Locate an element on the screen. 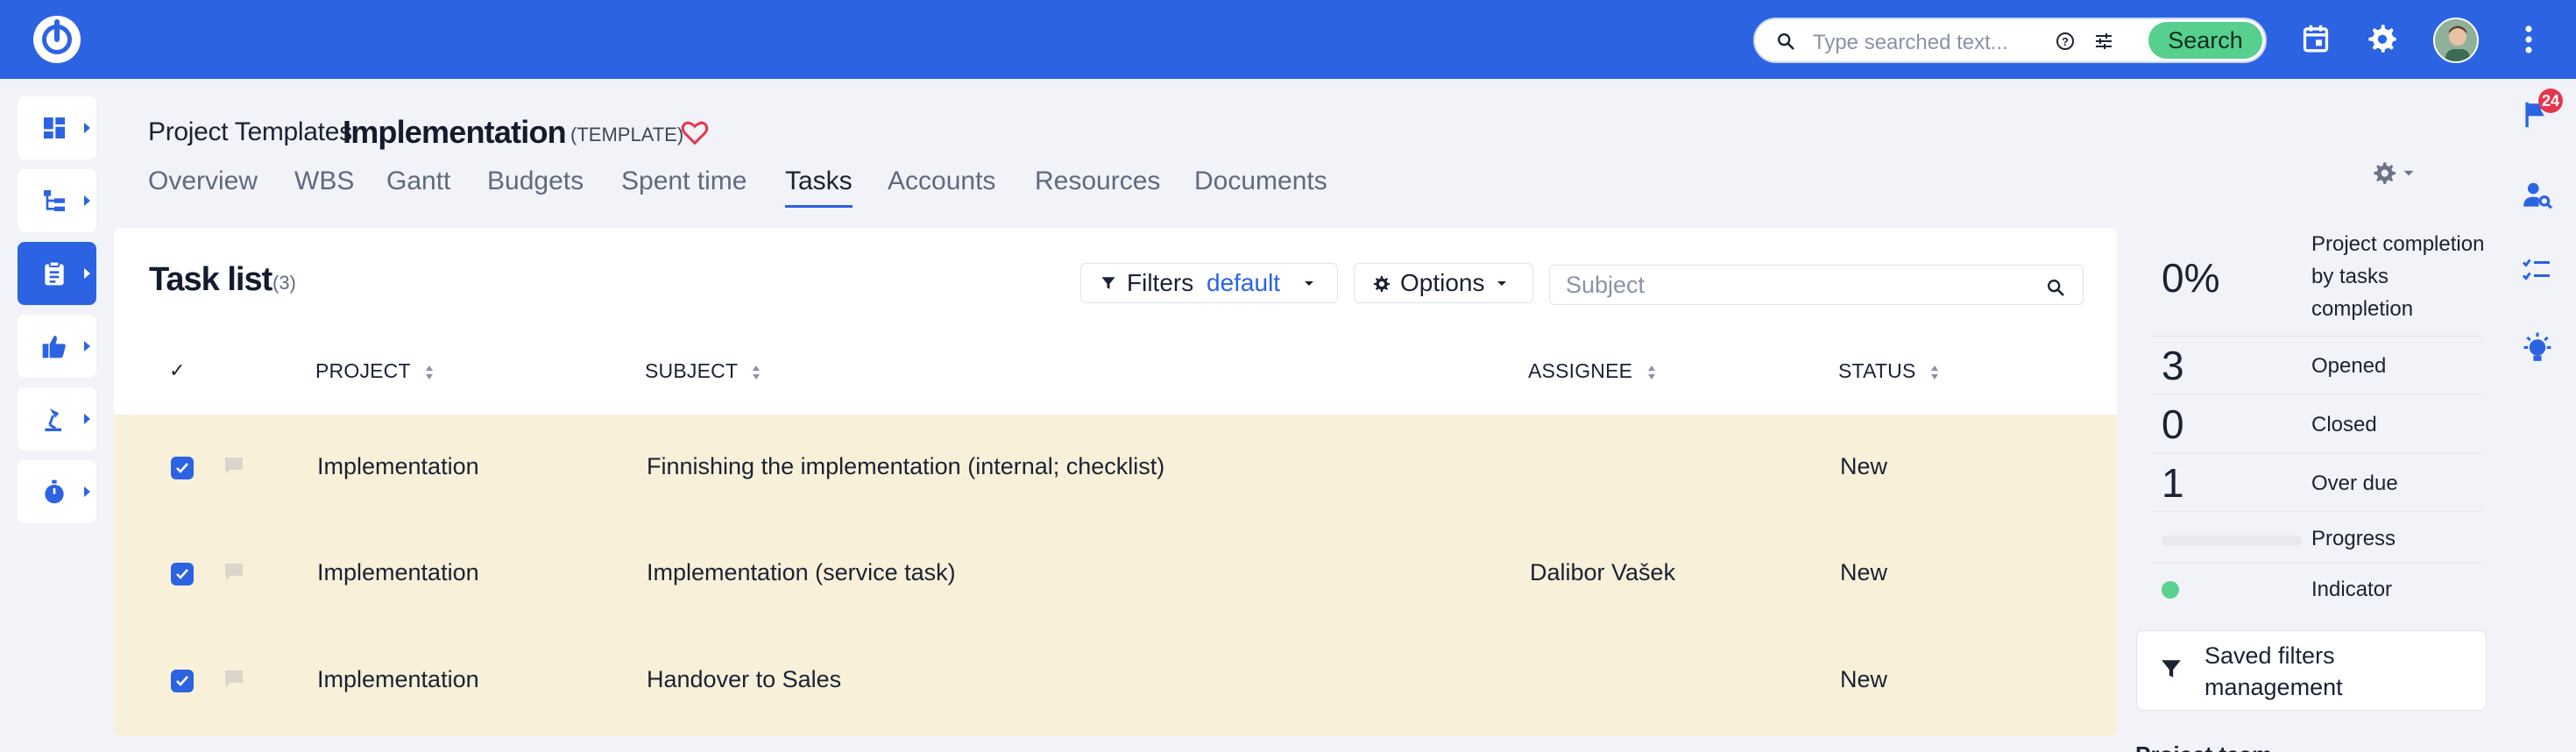 Image resolution: width=2576 pixels, height=752 pixels. subject-search is located at coordinates (1816, 285).